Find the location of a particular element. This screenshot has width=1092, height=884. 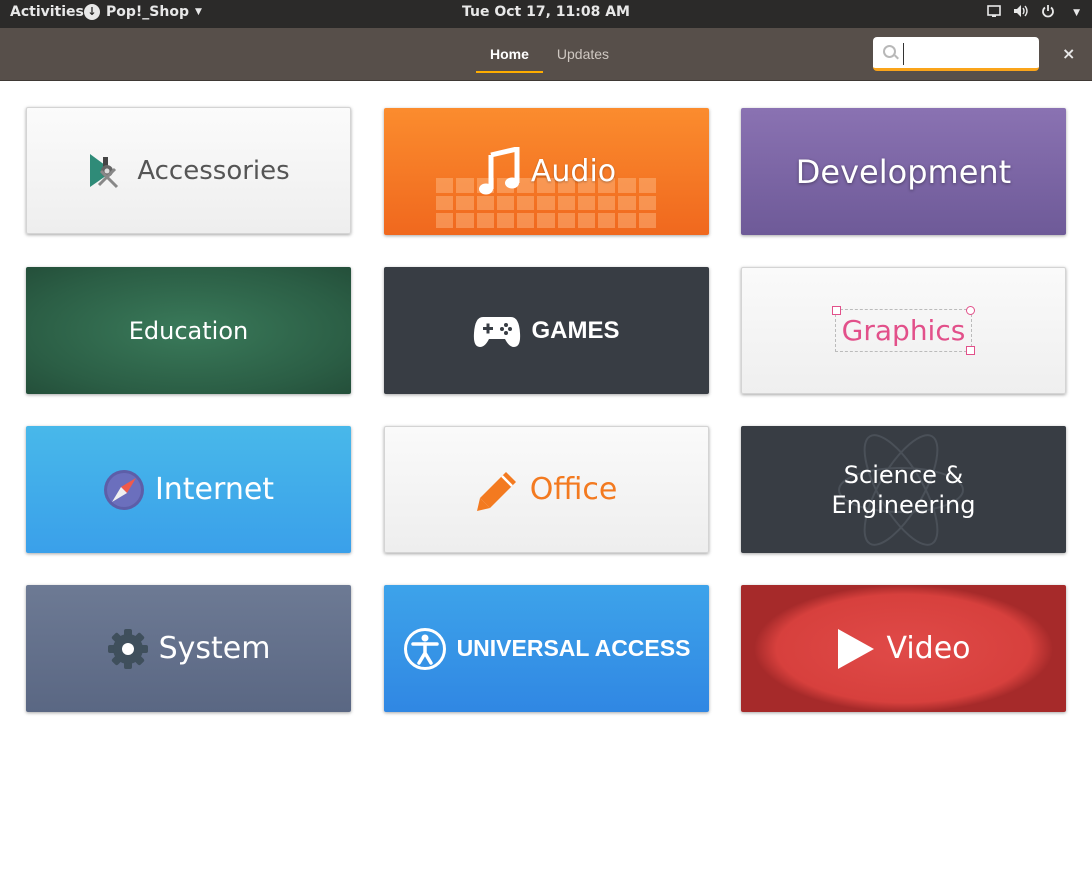

activities-button: Activities is located at coordinates (47, 12).